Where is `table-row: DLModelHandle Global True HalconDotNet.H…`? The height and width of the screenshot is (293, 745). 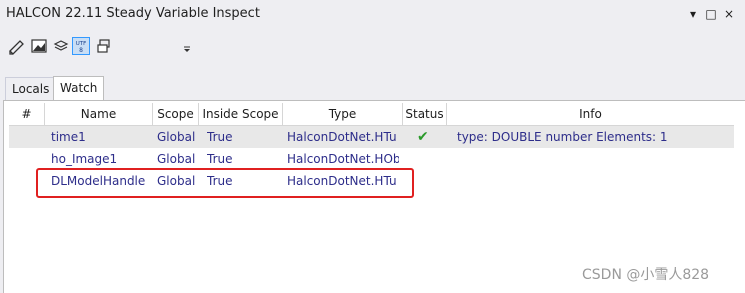 table-row: DLModelHandle Global True HalconDotNet.H… is located at coordinates (371, 181).